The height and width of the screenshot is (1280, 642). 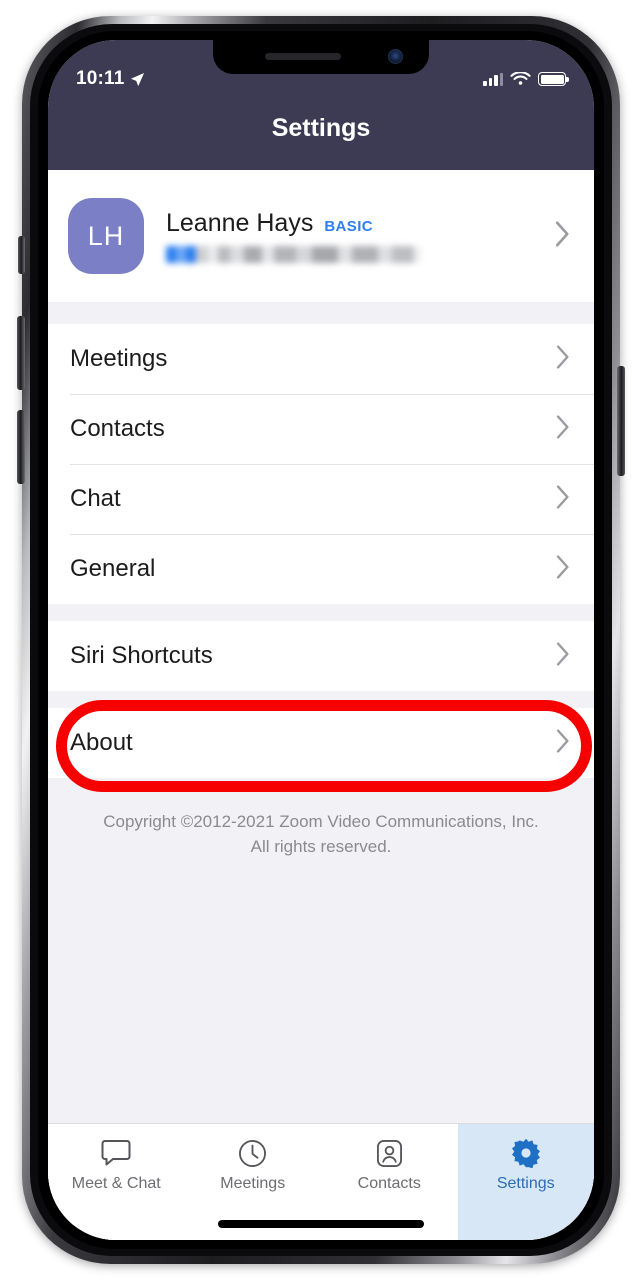 I want to click on settings-row-general: General, so click(x=321, y=569).